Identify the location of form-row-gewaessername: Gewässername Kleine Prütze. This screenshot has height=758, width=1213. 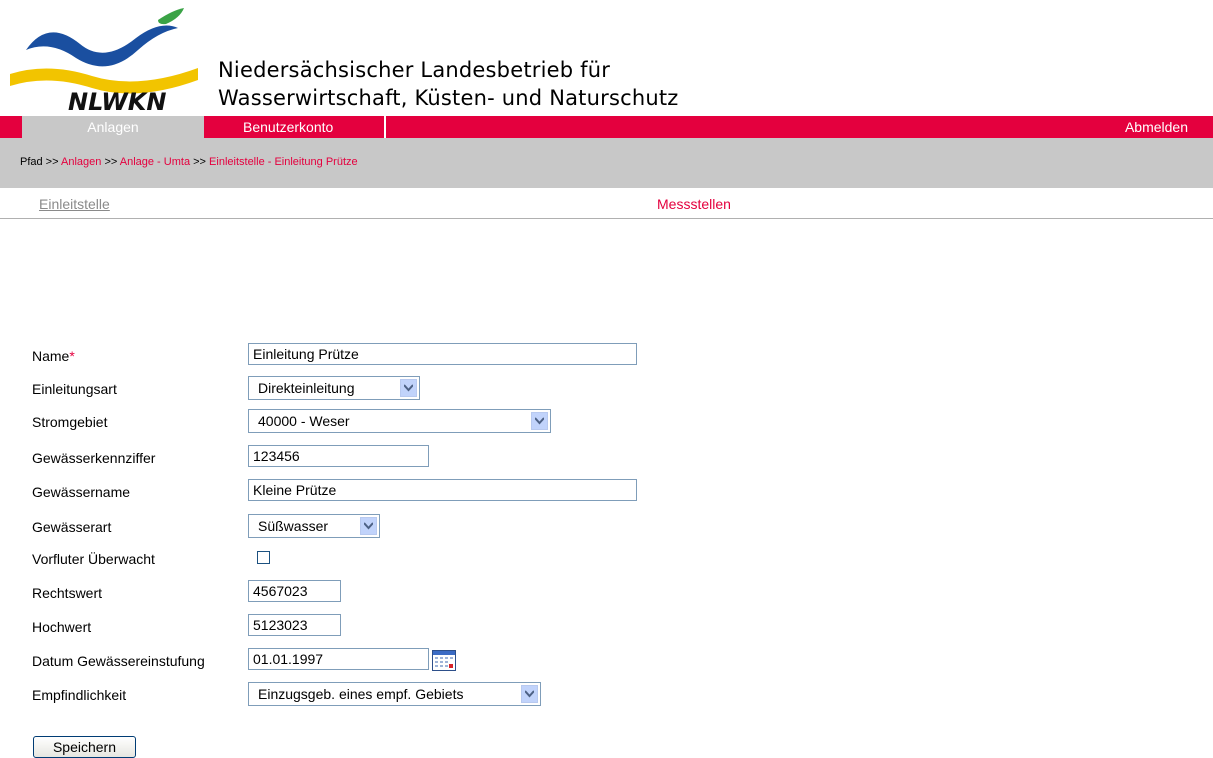
(532, 492).